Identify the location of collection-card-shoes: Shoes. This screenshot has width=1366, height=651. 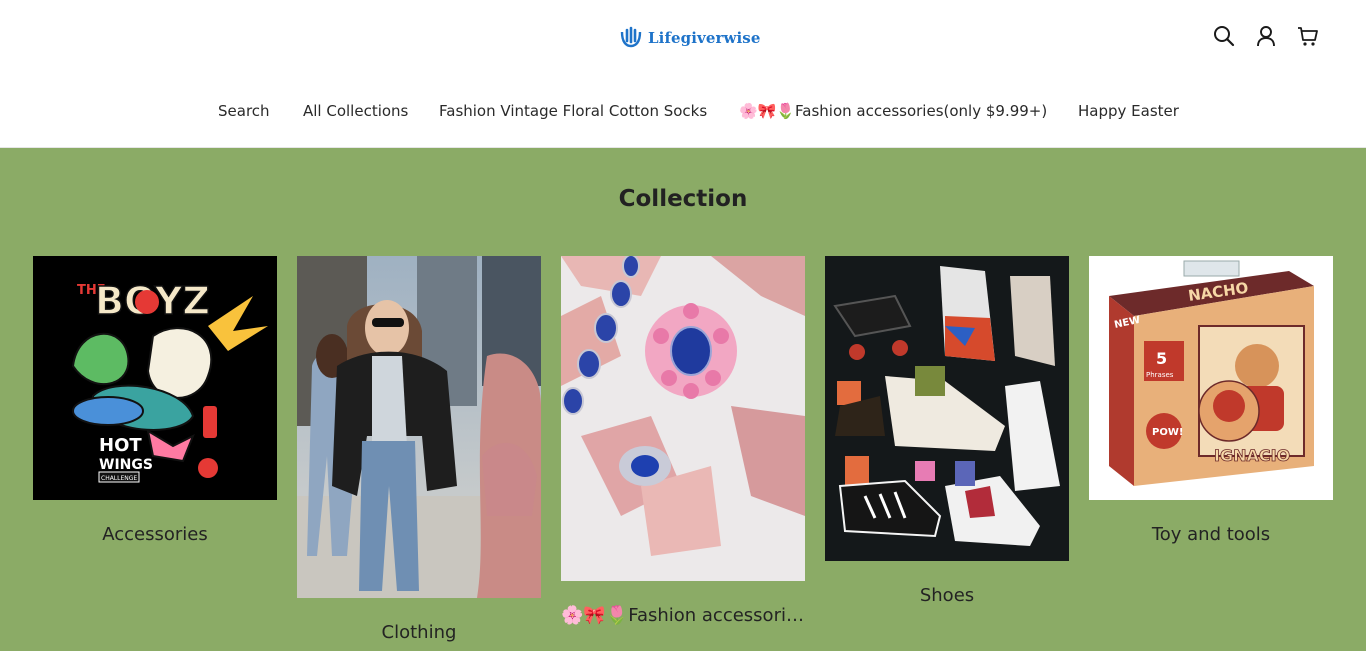
(947, 431).